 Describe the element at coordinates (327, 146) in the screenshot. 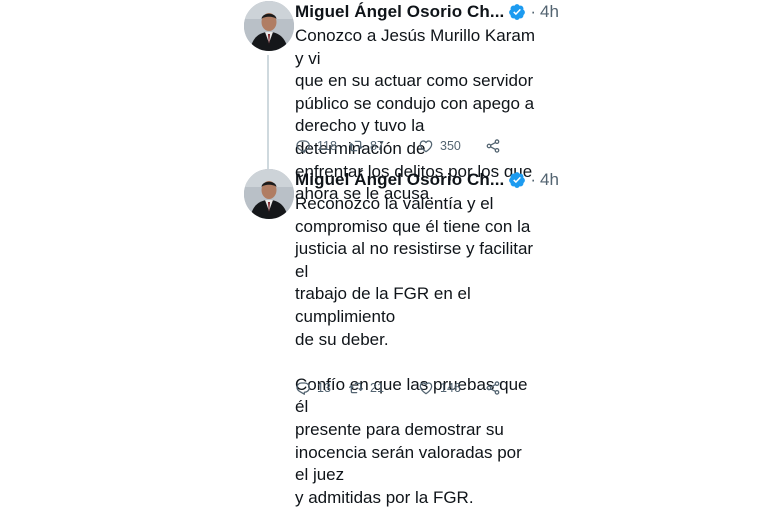

I see `reply-count: 118` at that location.